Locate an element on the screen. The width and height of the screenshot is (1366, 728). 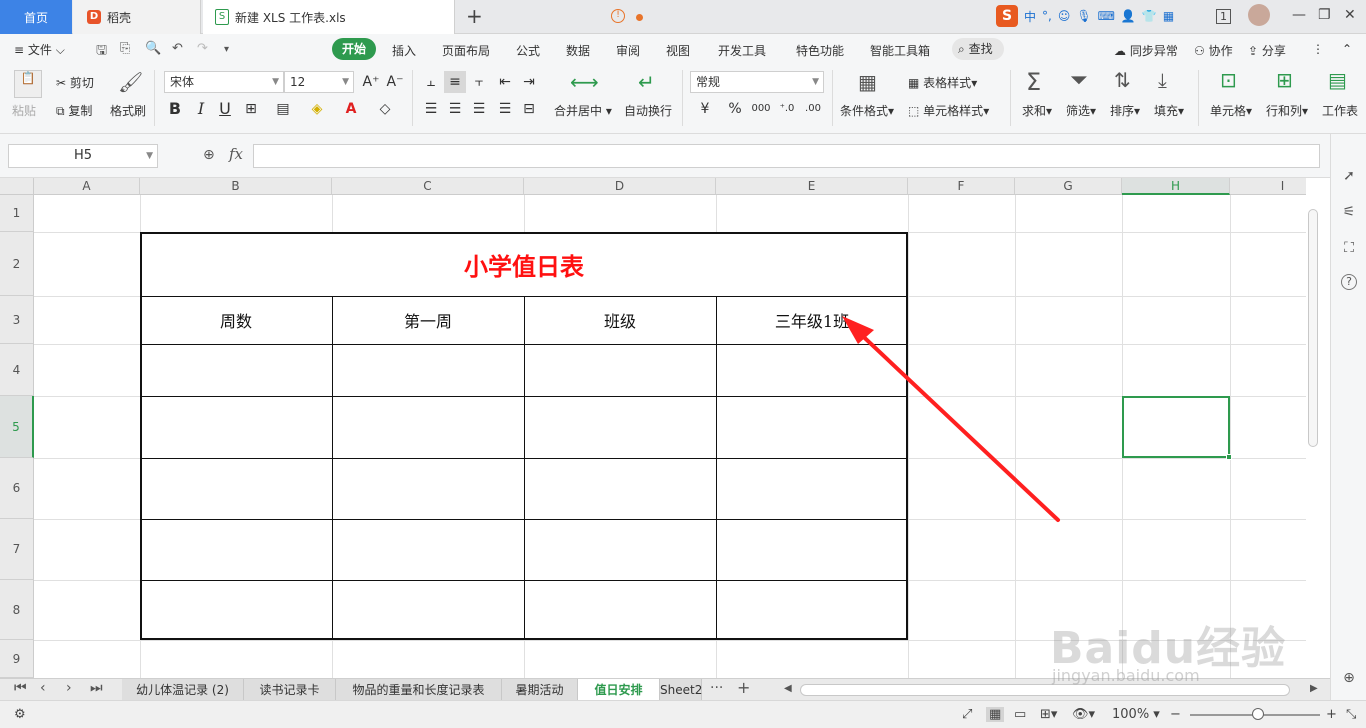
column-header-b: B is located at coordinates (236, 186).